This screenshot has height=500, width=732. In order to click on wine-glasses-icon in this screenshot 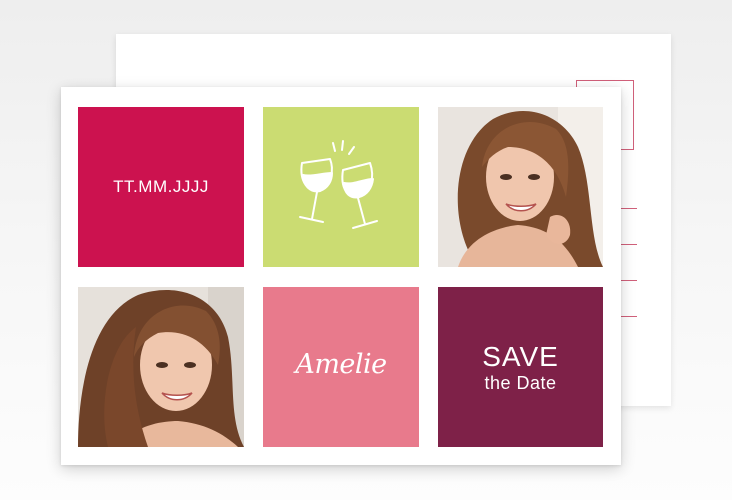, I will do `click(338, 184)`.